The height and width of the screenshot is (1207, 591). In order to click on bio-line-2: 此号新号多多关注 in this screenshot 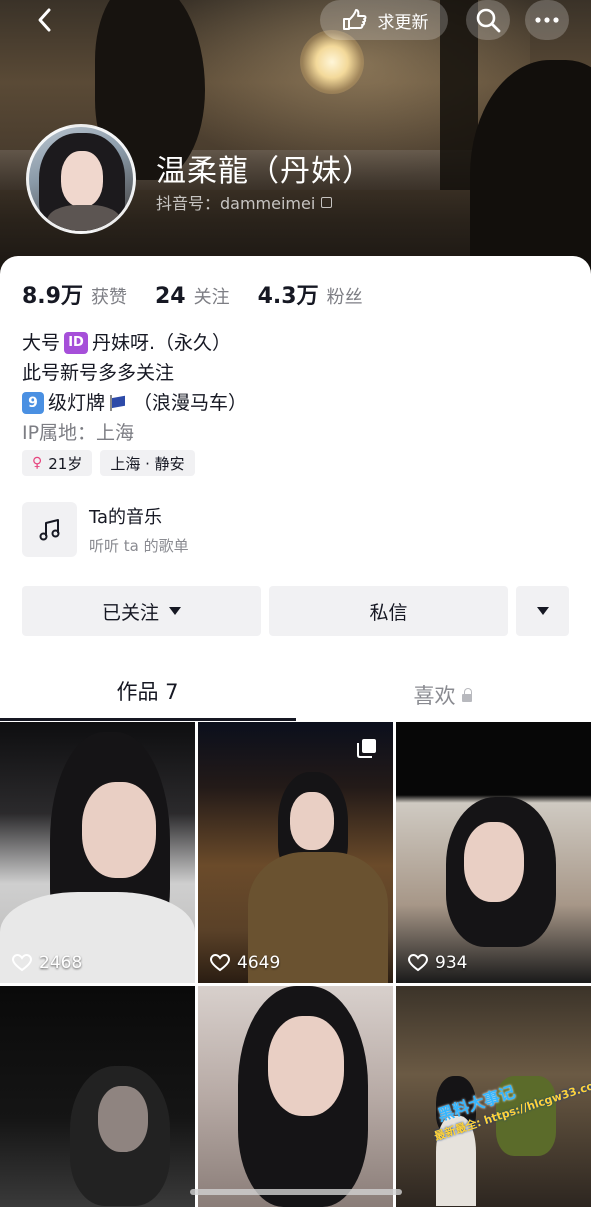, I will do `click(134, 373)`.